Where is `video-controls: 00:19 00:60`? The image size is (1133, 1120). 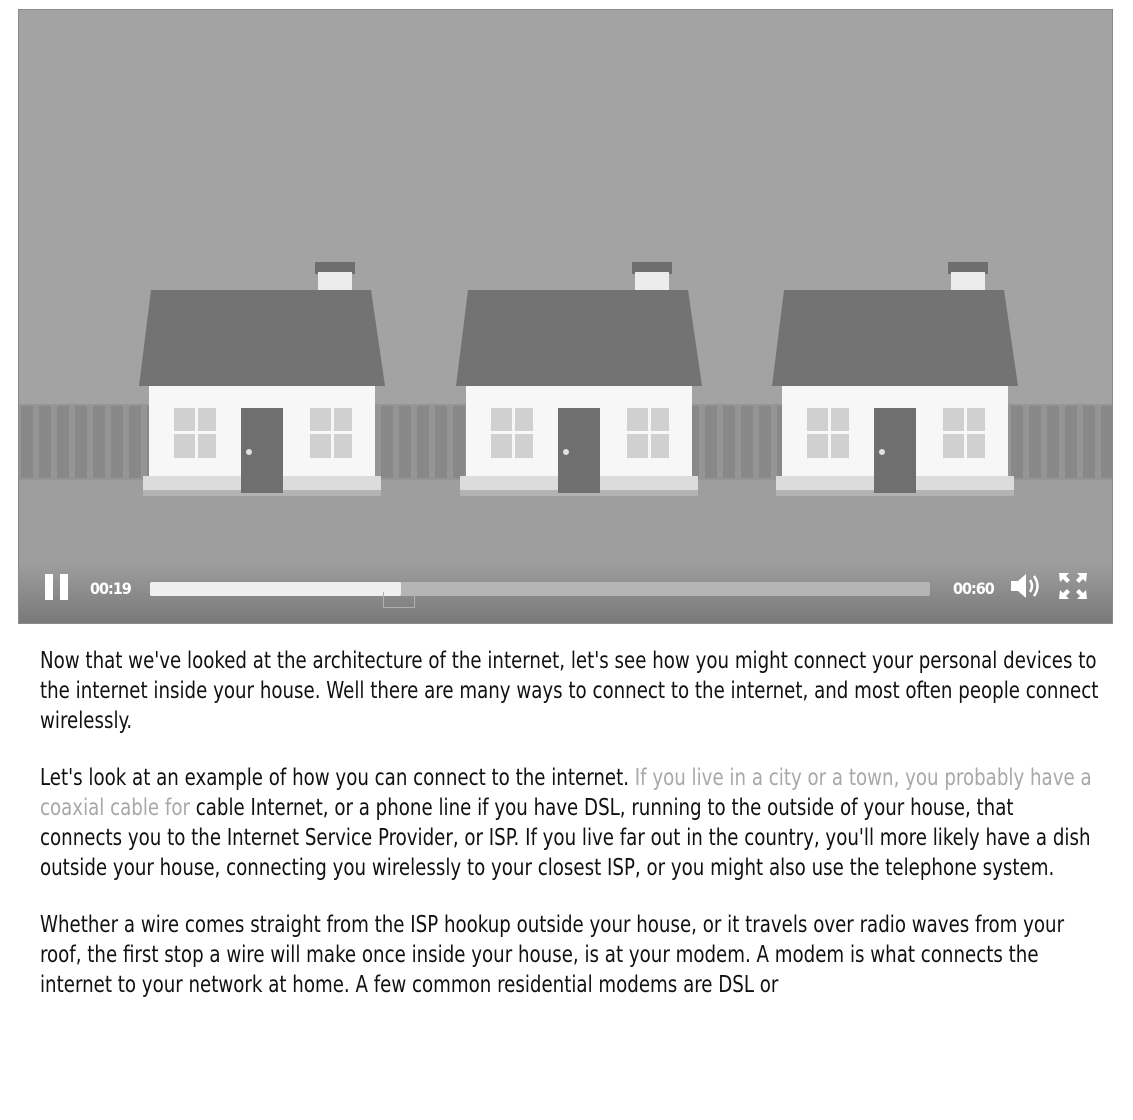
video-controls: 00:19 00:60 is located at coordinates (565, 593).